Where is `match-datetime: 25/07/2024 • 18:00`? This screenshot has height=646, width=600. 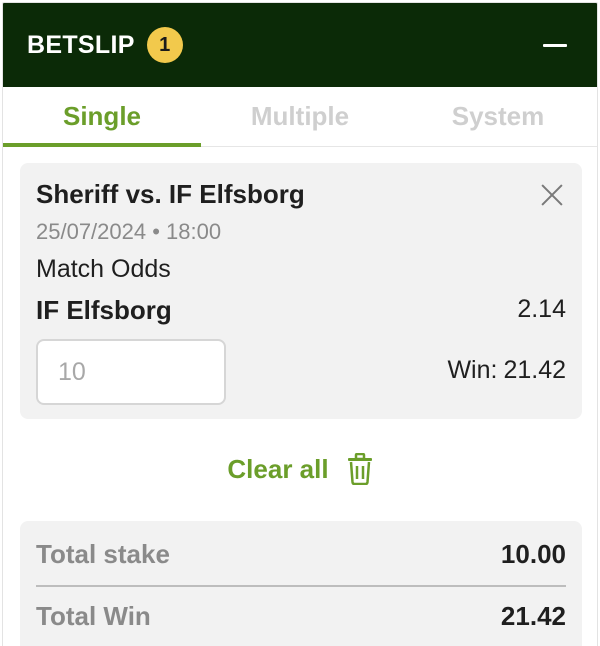
match-datetime: 25/07/2024 • 18:00 is located at coordinates (129, 231).